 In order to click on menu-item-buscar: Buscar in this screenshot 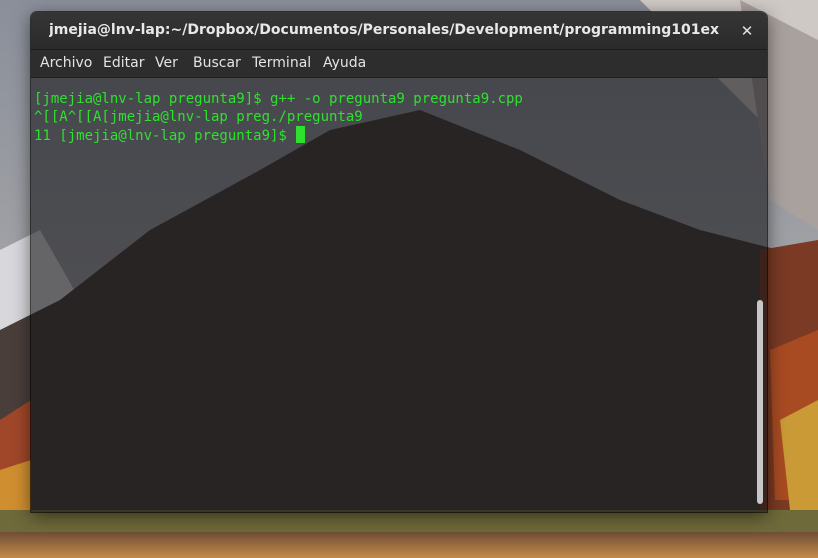, I will do `click(217, 63)`.